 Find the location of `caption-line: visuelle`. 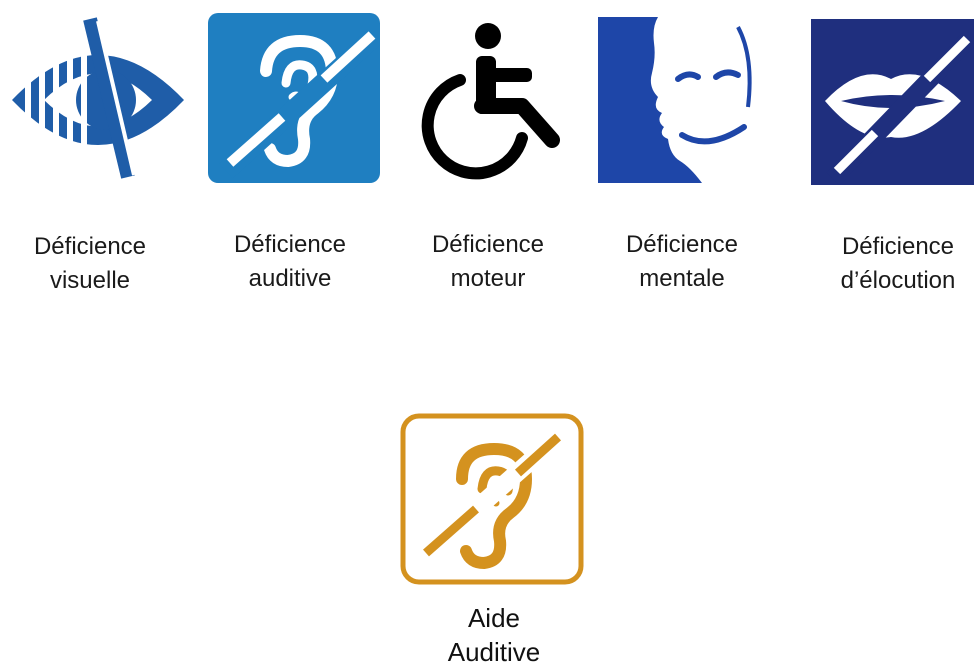

caption-line: visuelle is located at coordinates (90, 280).